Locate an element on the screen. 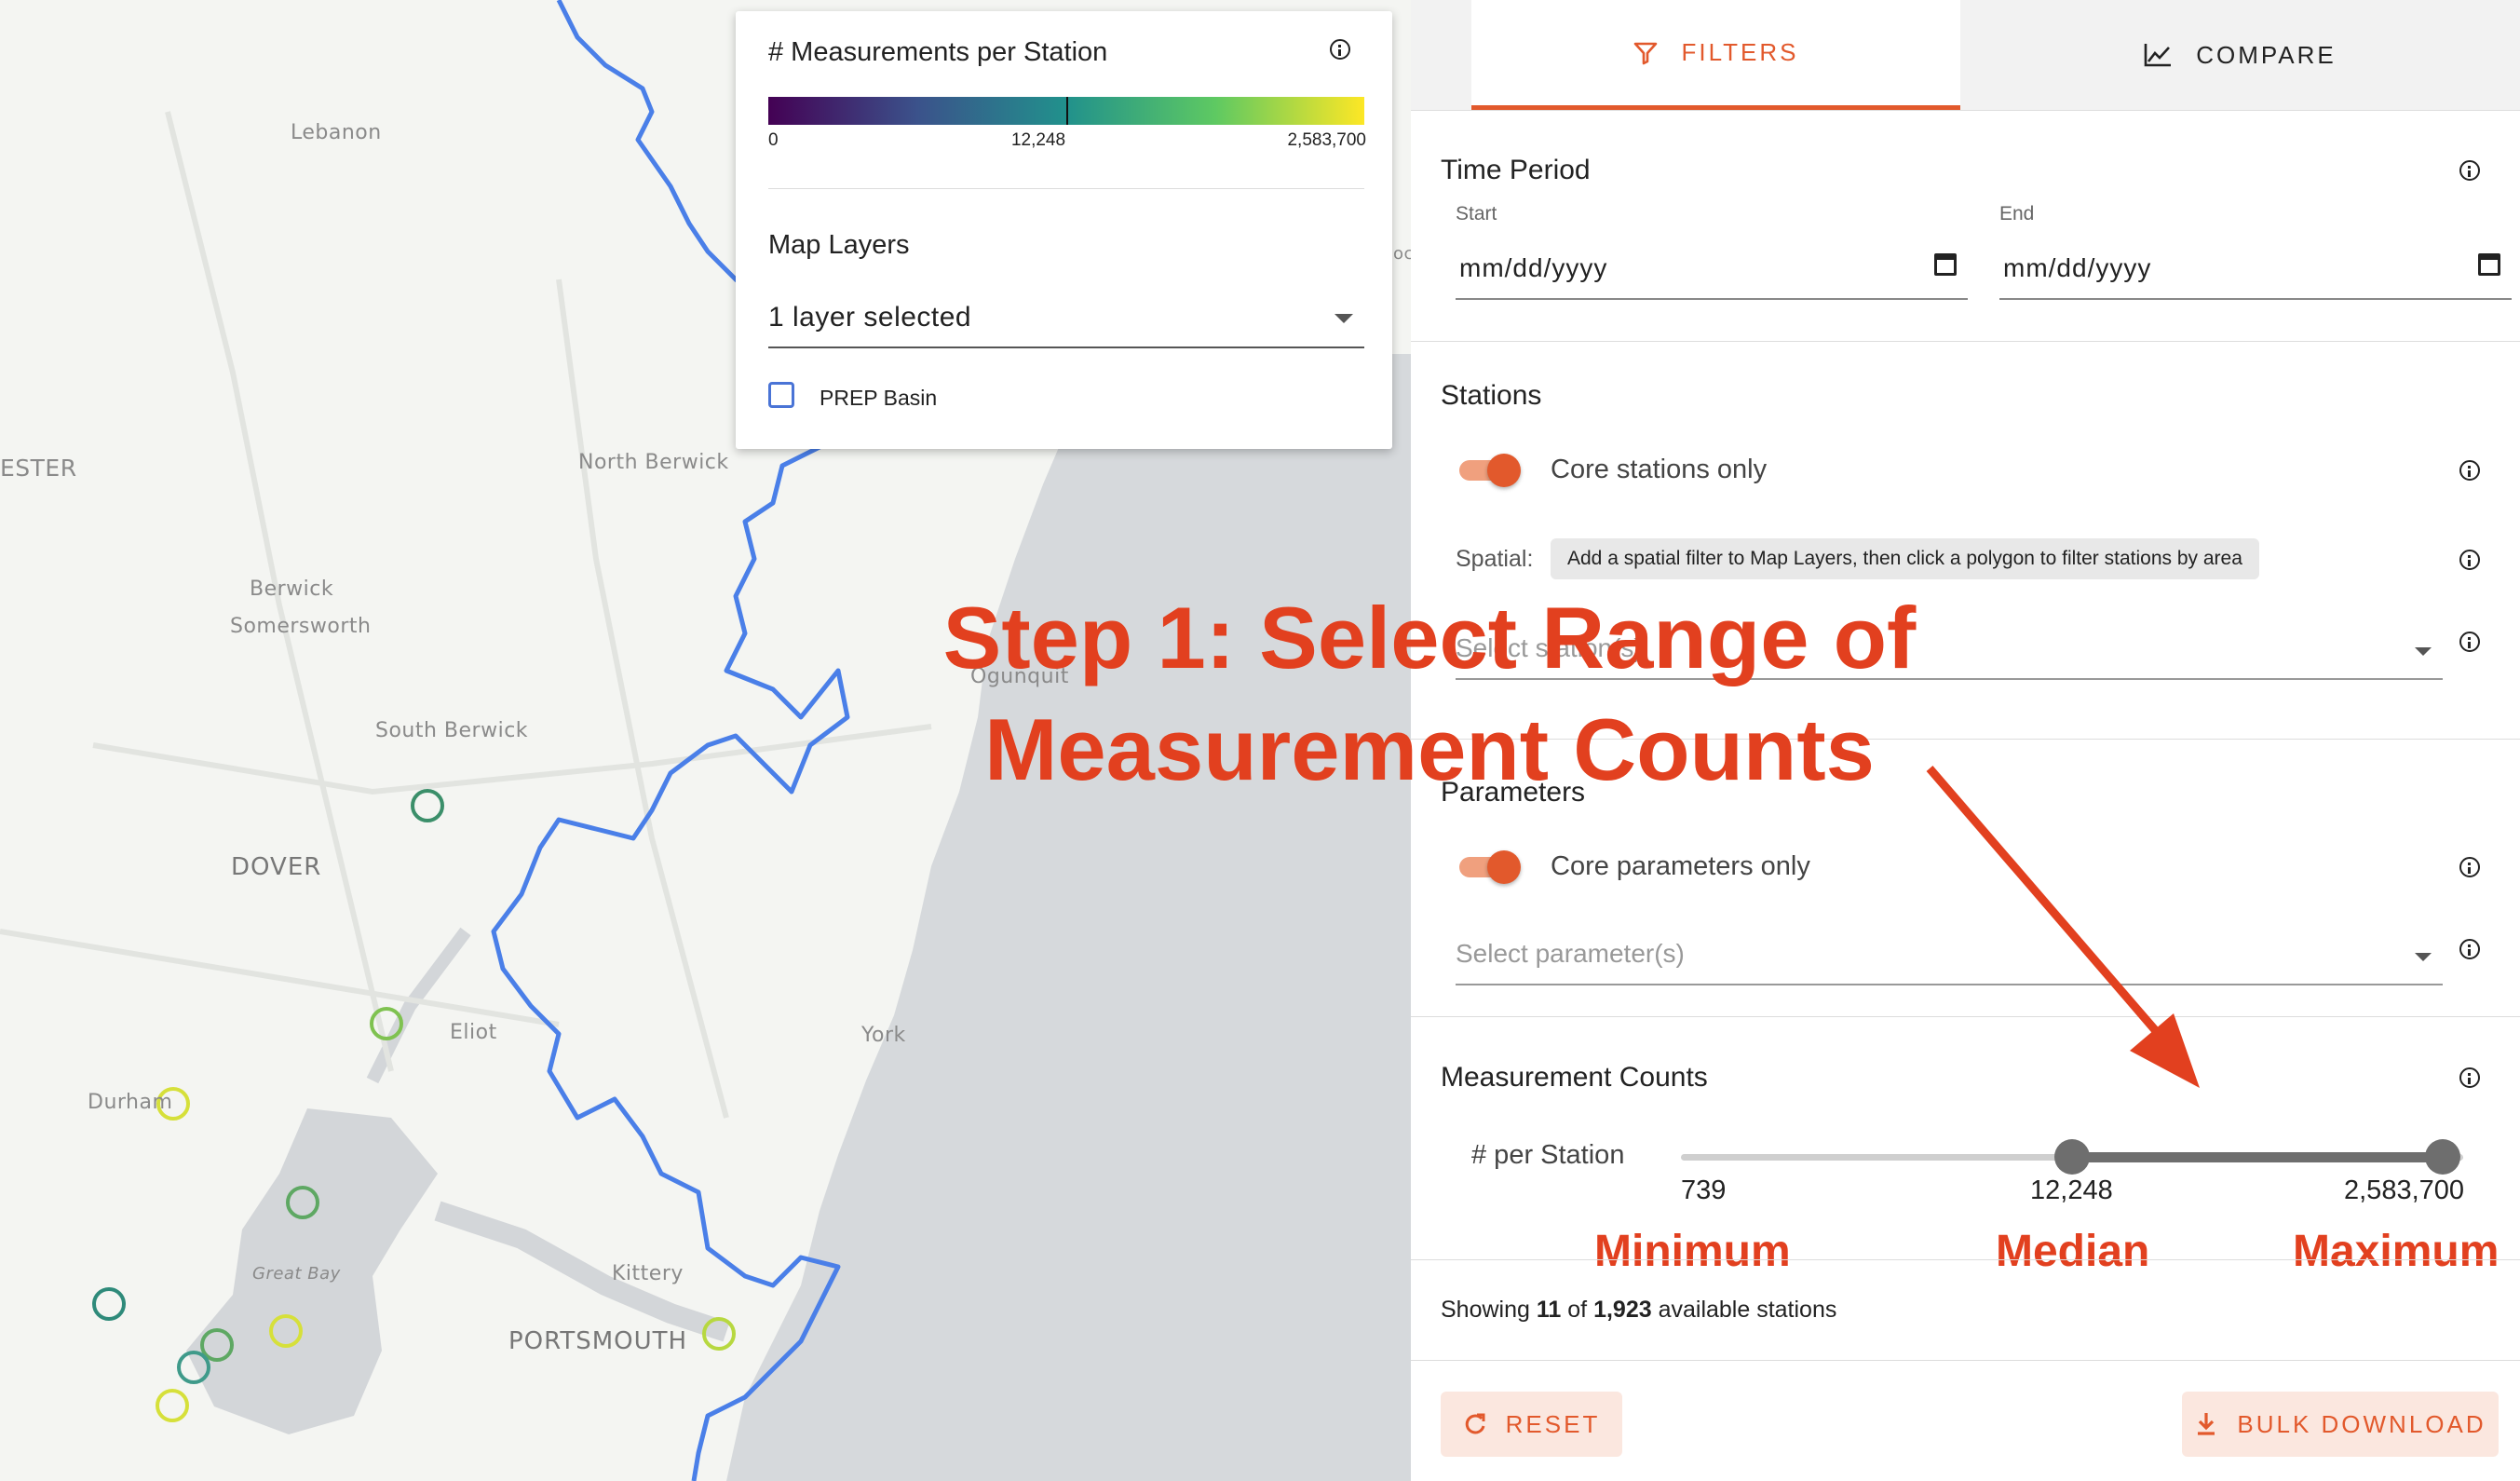  parameter-select-placeholder: Select parameter(s) is located at coordinates (1570, 954).